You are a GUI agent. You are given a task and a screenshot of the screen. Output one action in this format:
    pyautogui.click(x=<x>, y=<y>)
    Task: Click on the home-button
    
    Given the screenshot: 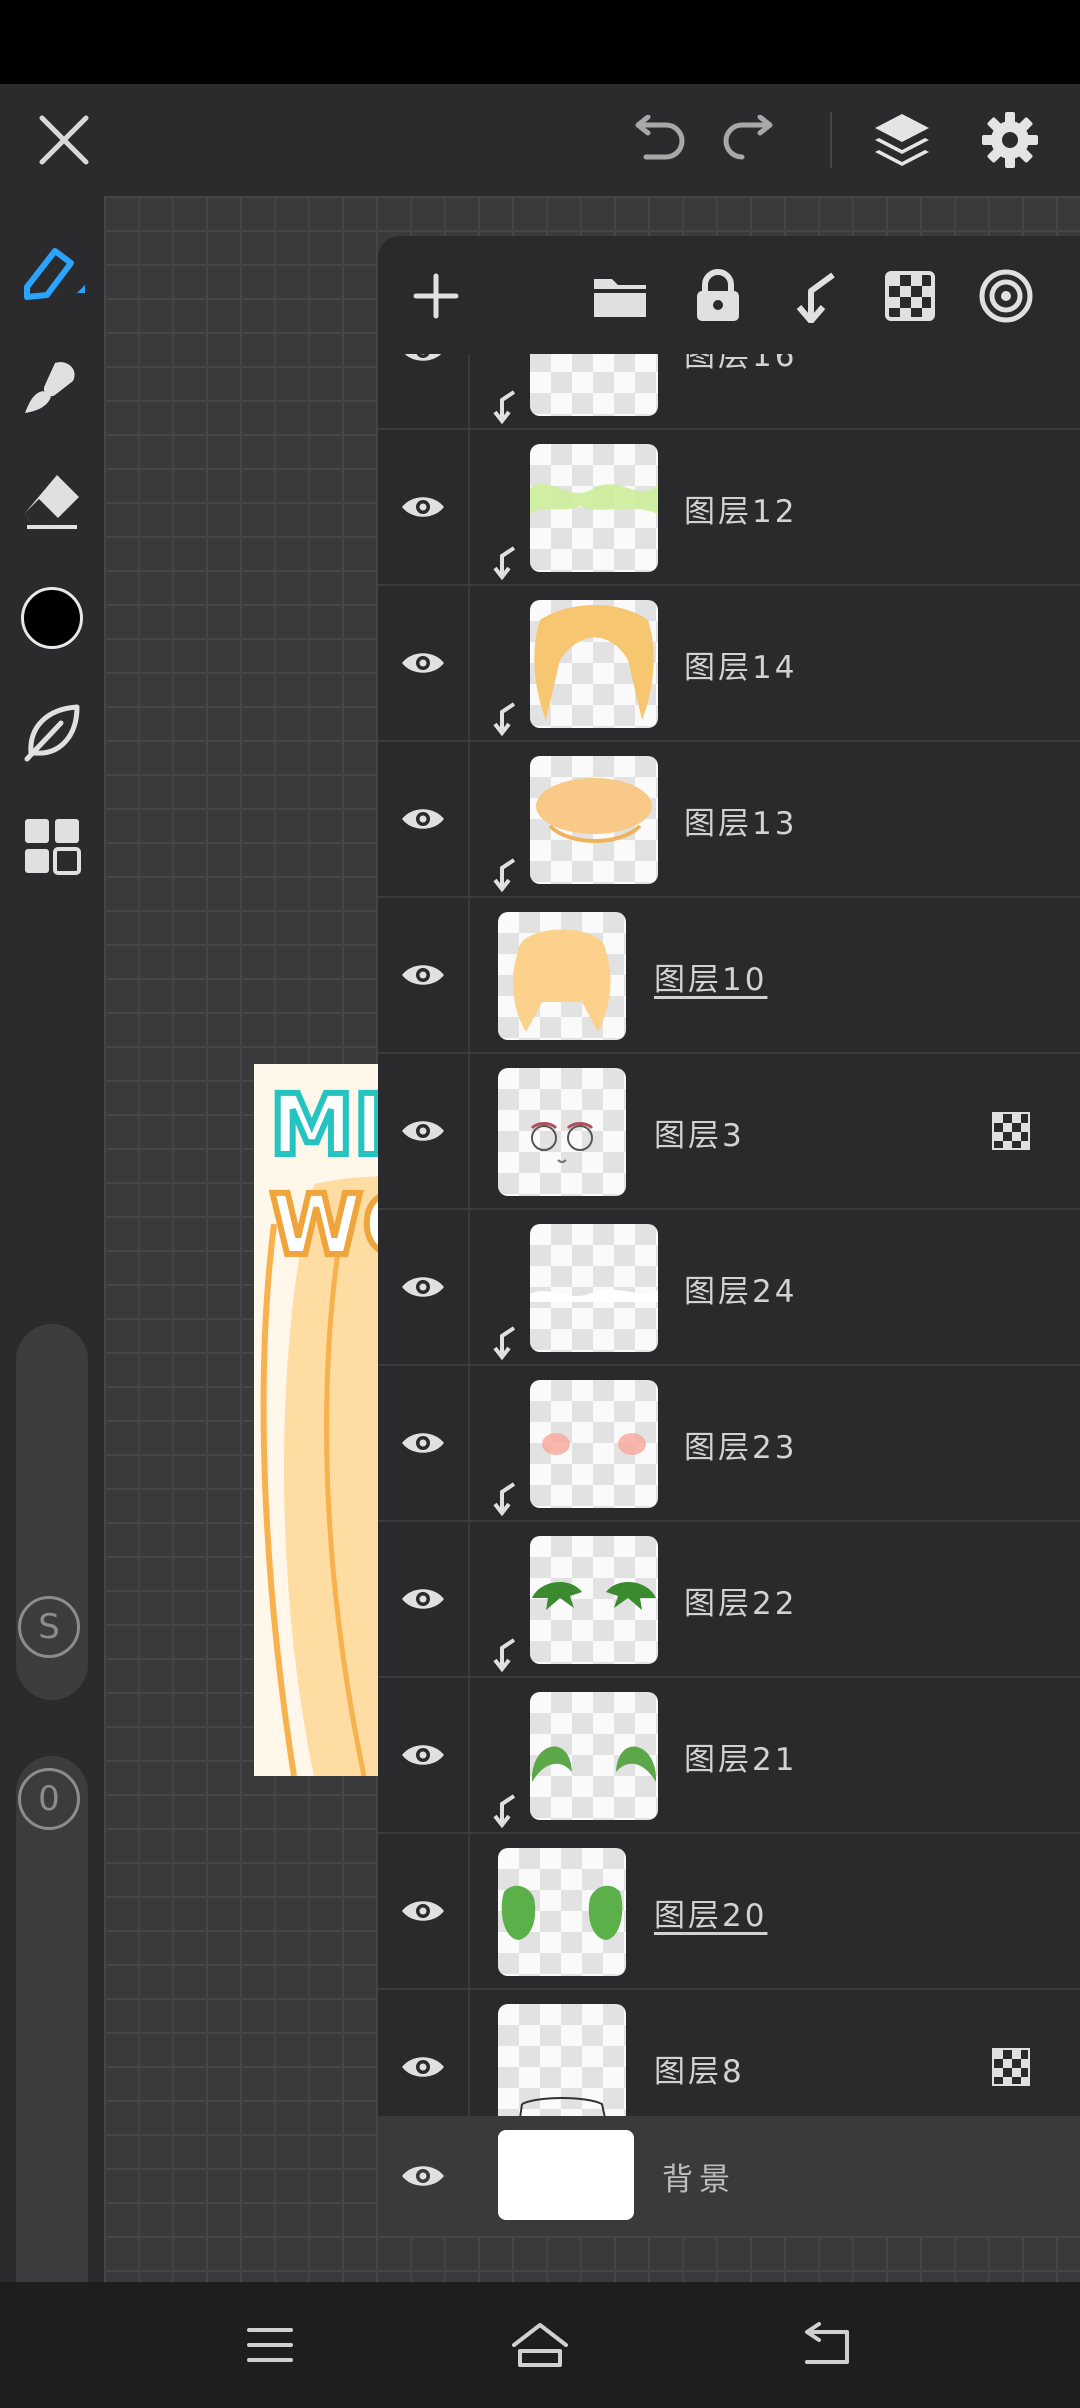 What is the action you would take?
    pyautogui.click(x=540, y=2345)
    